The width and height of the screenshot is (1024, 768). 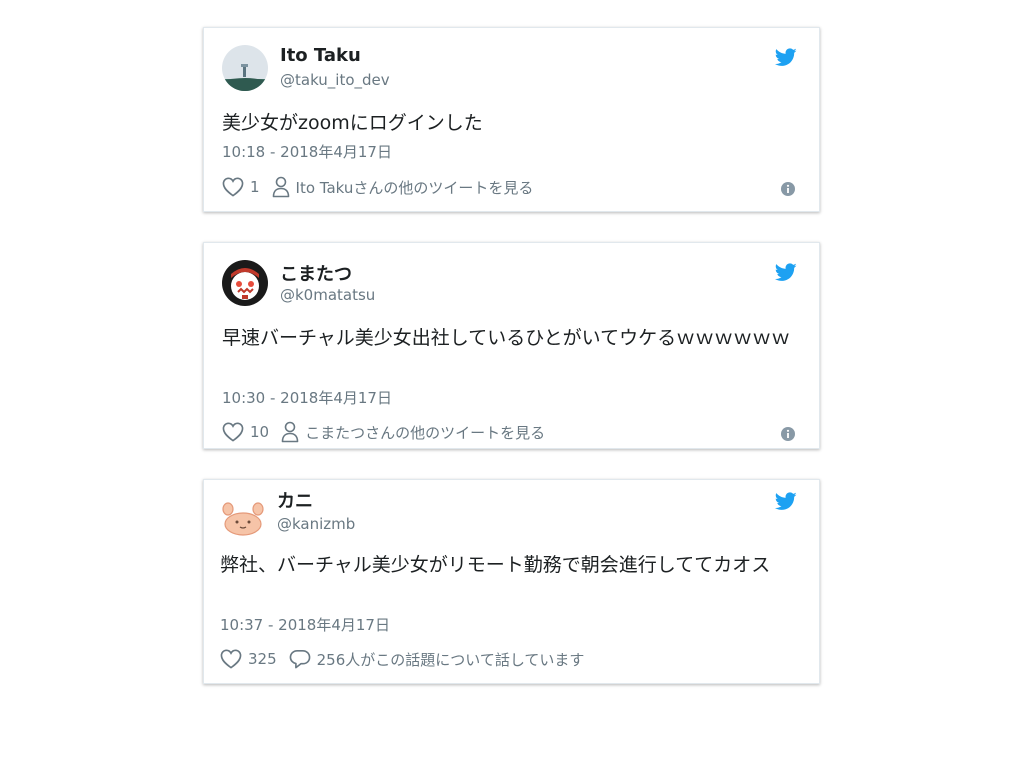 I want to click on more-tweets-link: Ito Takuさんの他のツイートを見る, so click(x=403, y=187).